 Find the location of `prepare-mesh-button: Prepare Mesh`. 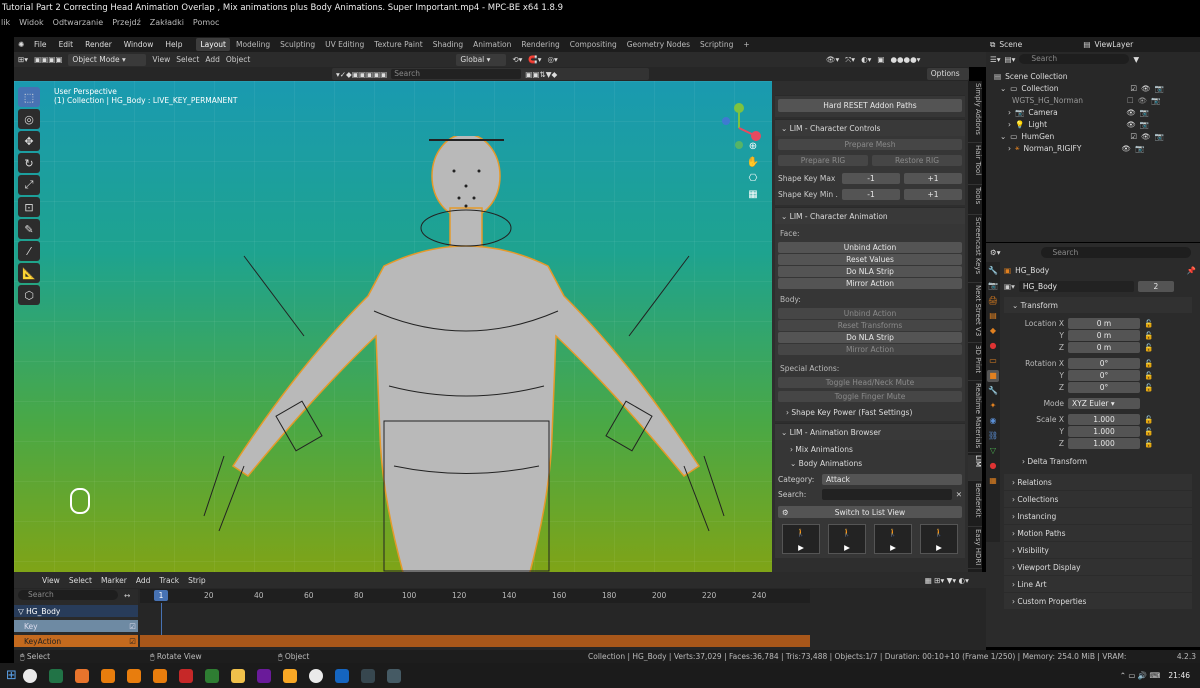

prepare-mesh-button: Prepare Mesh is located at coordinates (870, 144).